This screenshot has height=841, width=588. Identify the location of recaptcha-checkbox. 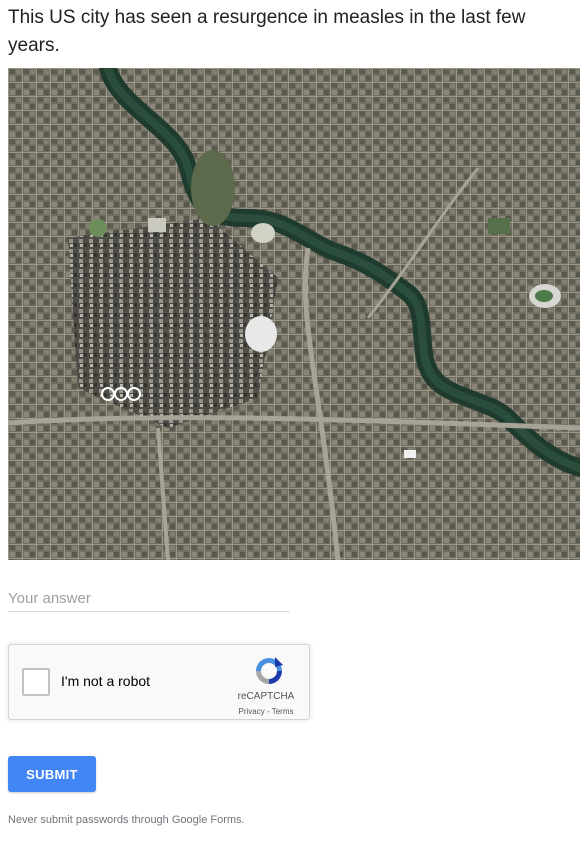
(36, 682).